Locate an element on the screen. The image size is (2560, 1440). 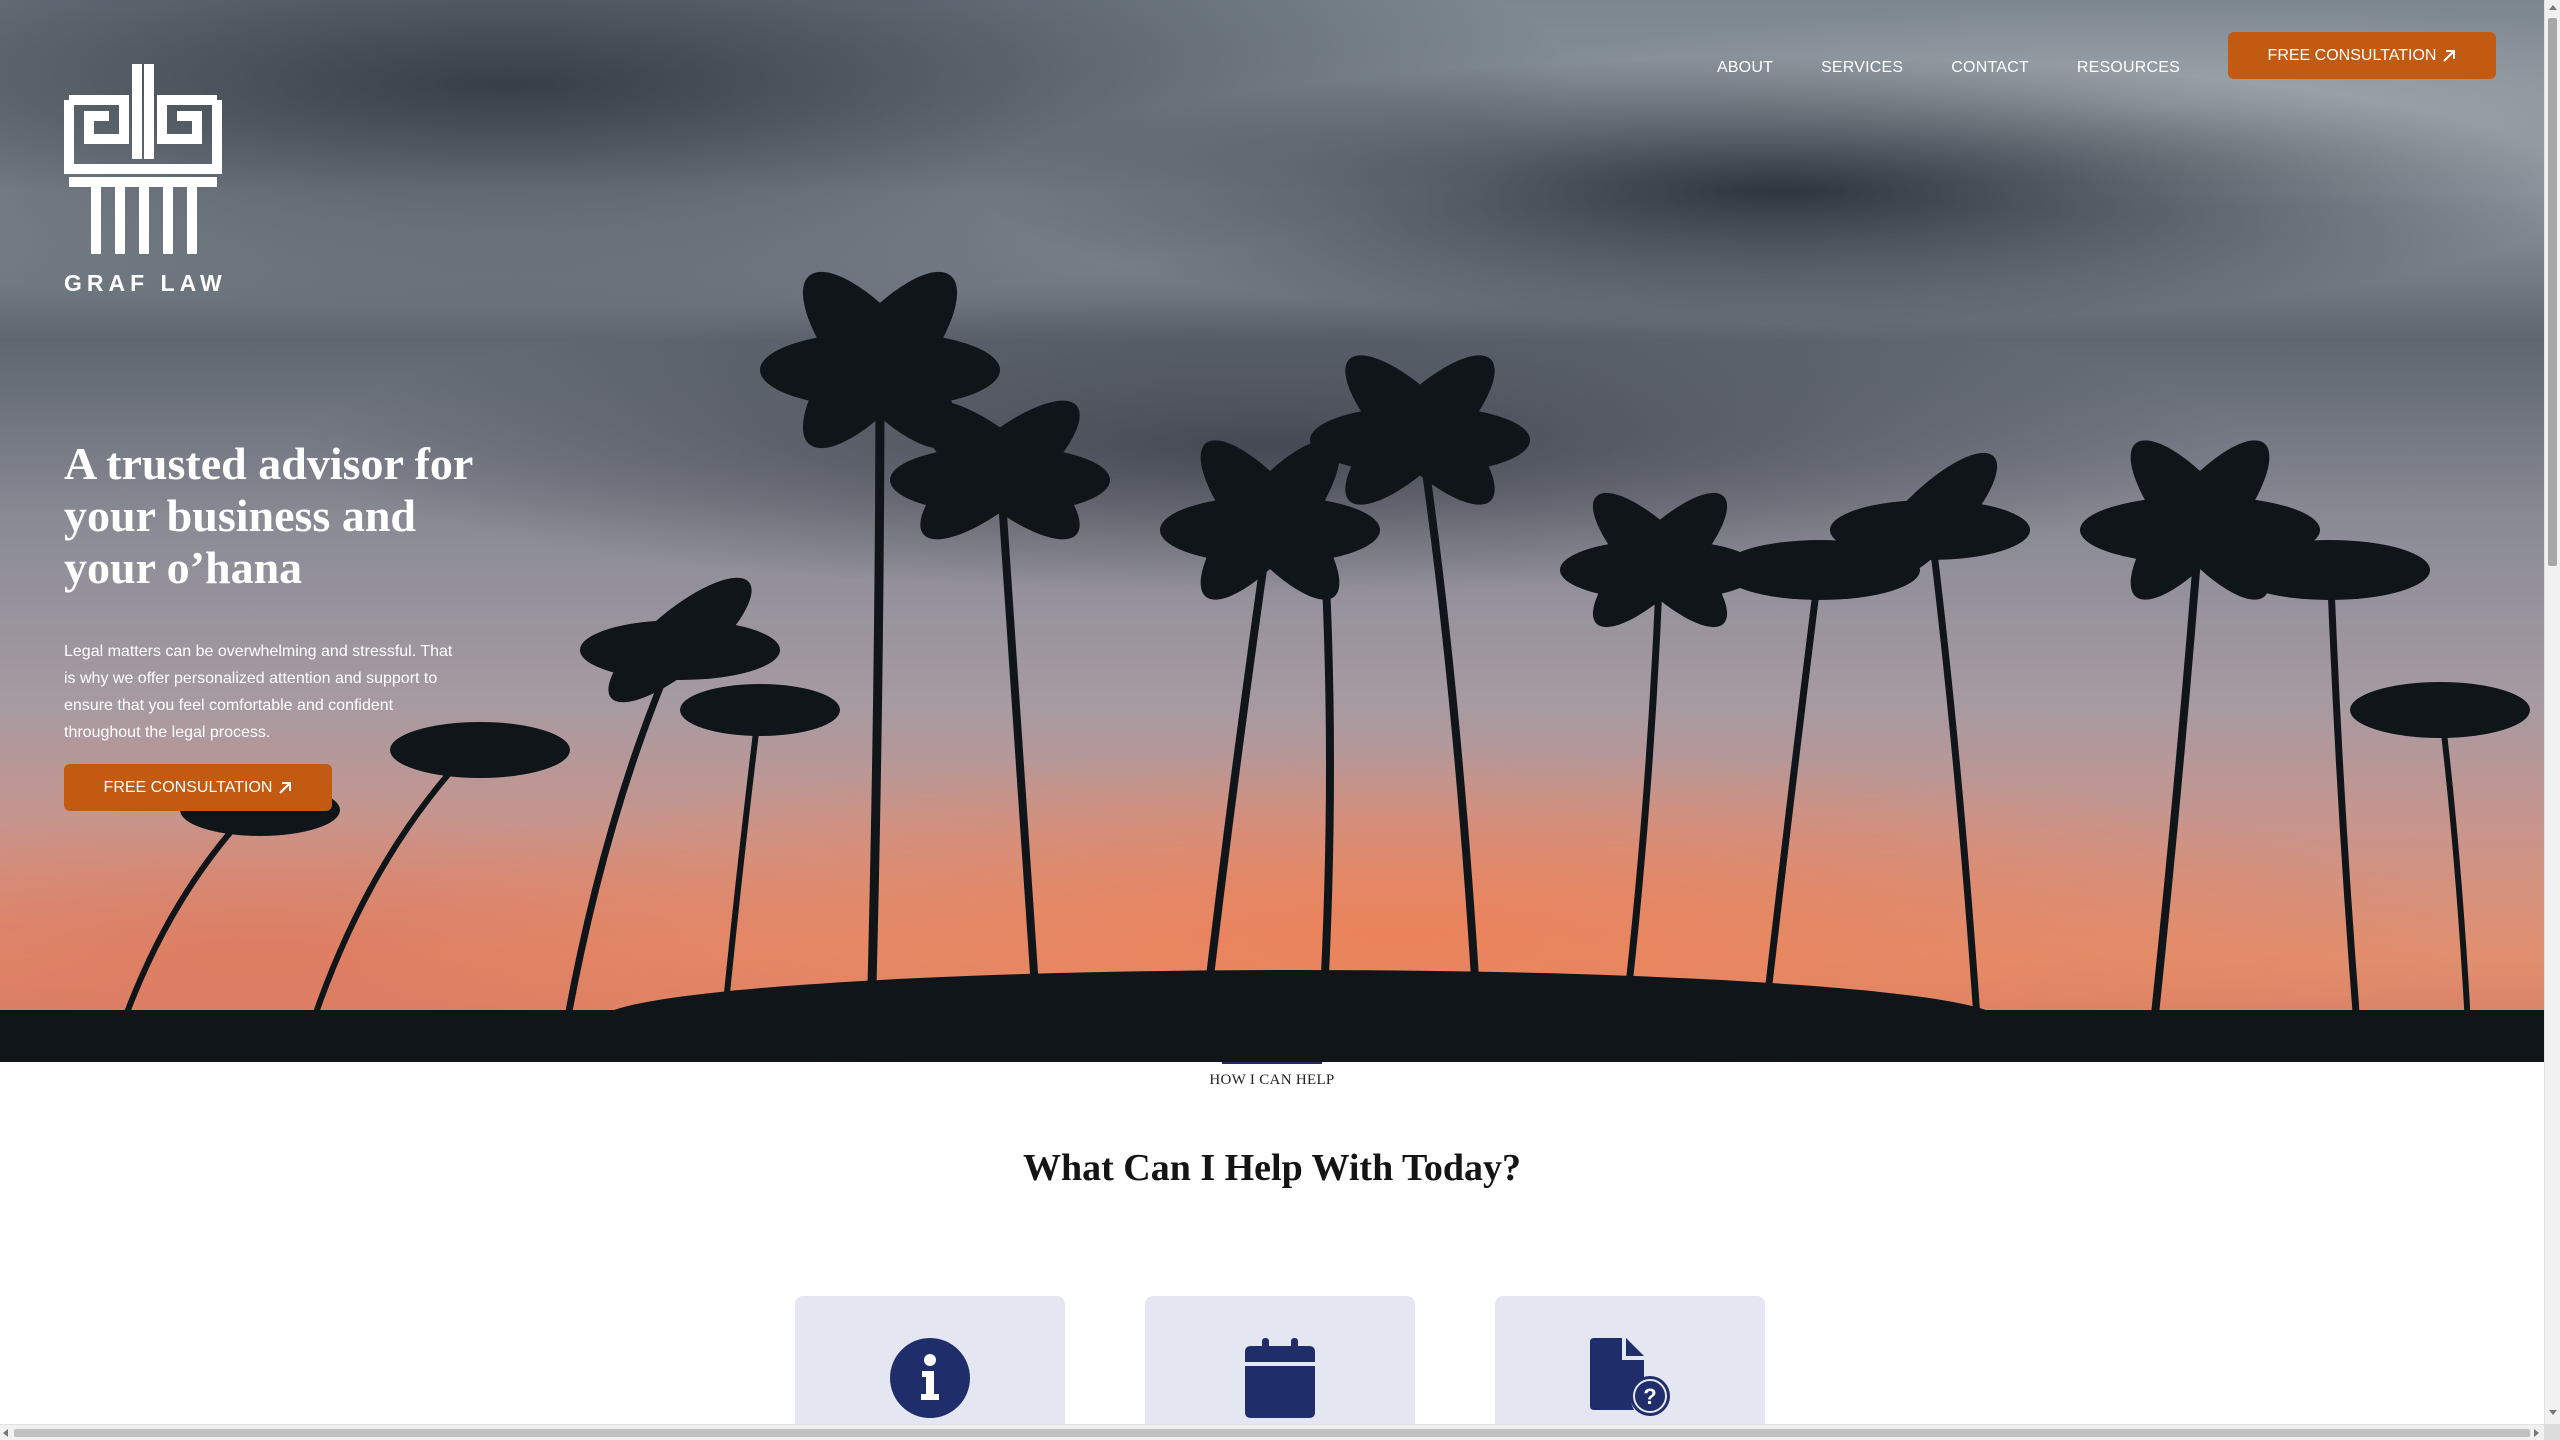
scrollbar-corner is located at coordinates (2552, 1432).